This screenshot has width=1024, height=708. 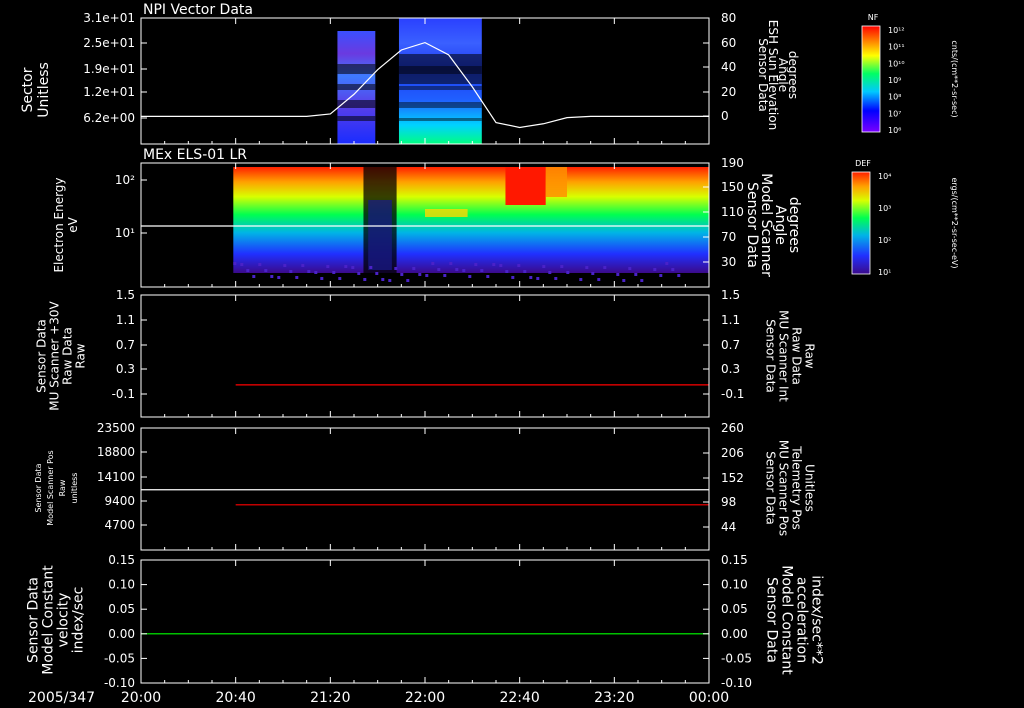 What do you see at coordinates (734, 609) in the screenshot?
I see `panel-5-ytick-right-label: 0.05` at bounding box center [734, 609].